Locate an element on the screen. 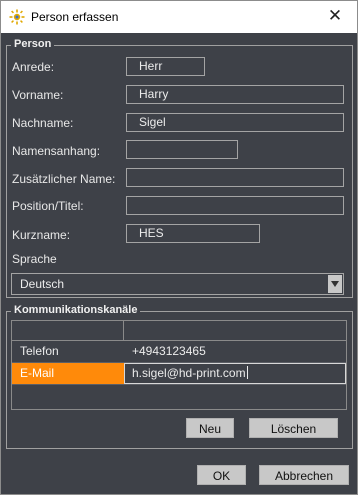 The image size is (358, 495). table-row: Telefon +4943123465 is located at coordinates (179, 352).